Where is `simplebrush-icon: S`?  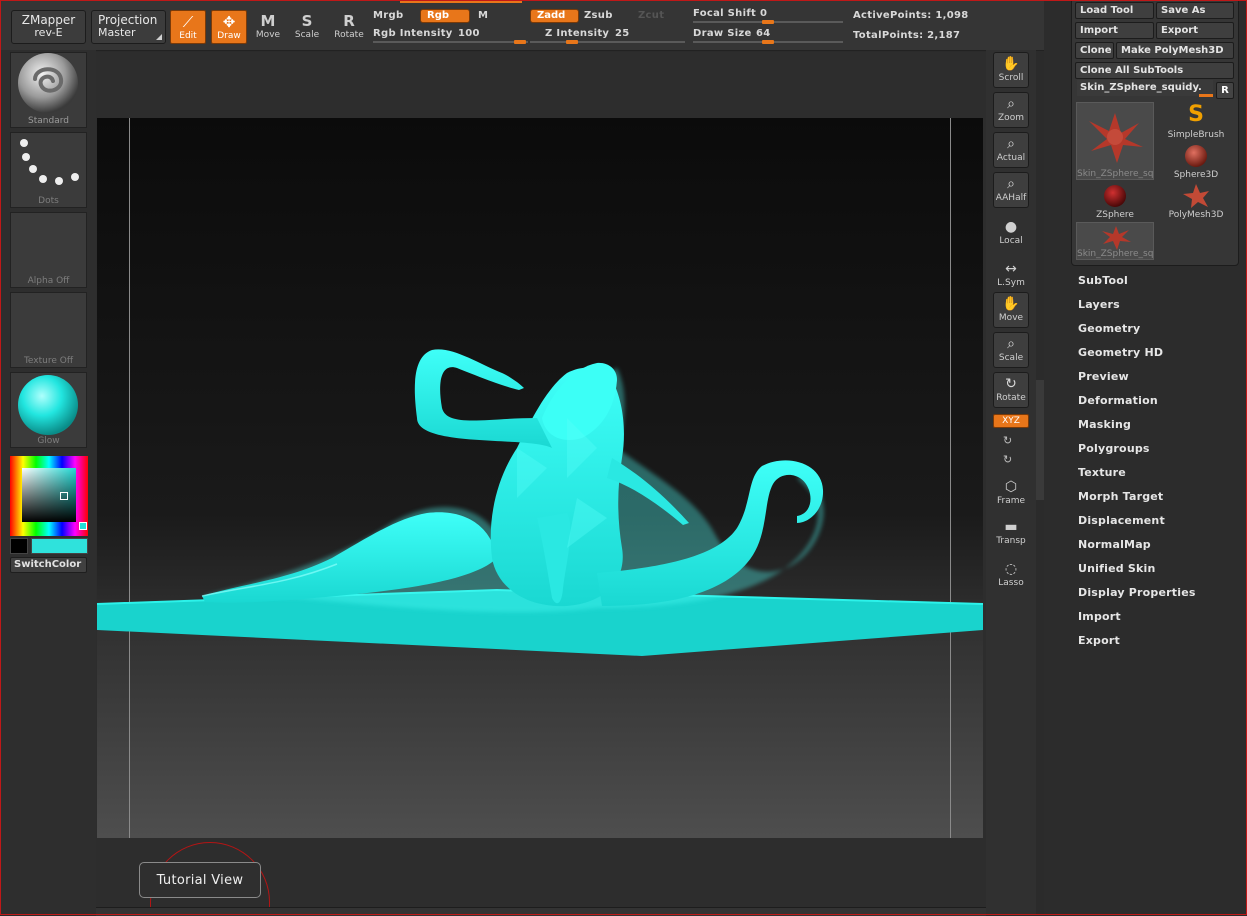 simplebrush-icon: S is located at coordinates (1196, 114).